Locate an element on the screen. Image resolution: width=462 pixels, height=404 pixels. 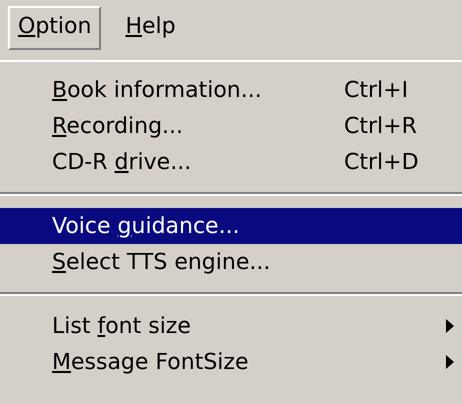
menu-bar-item: Option is located at coordinates (55, 28).